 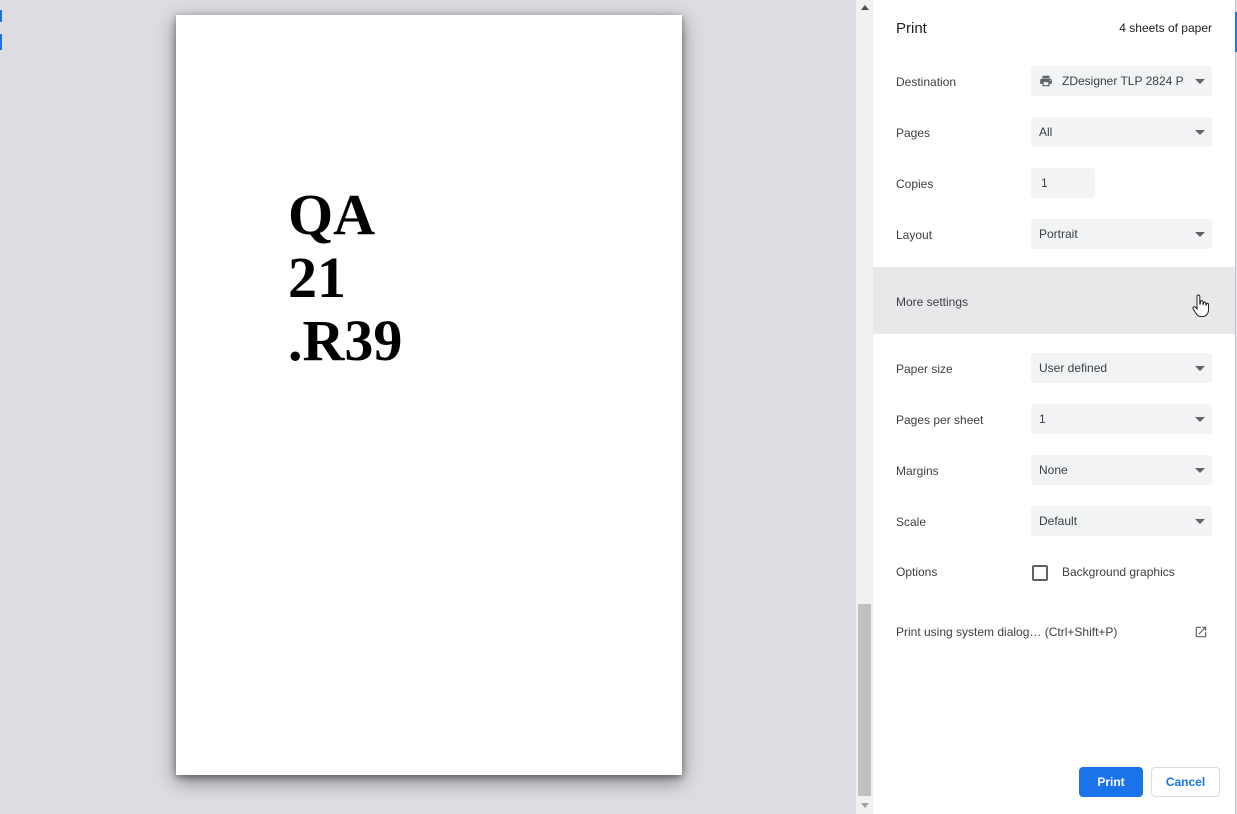 I want to click on open-in-new-icon, so click(x=1201, y=632).